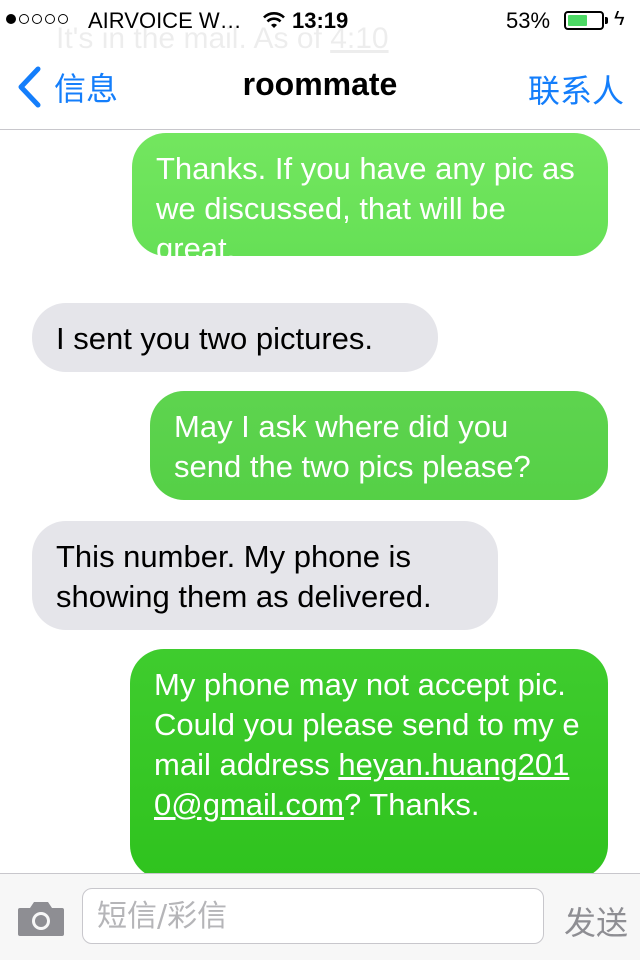  I want to click on wifi-icon, so click(274, 20).